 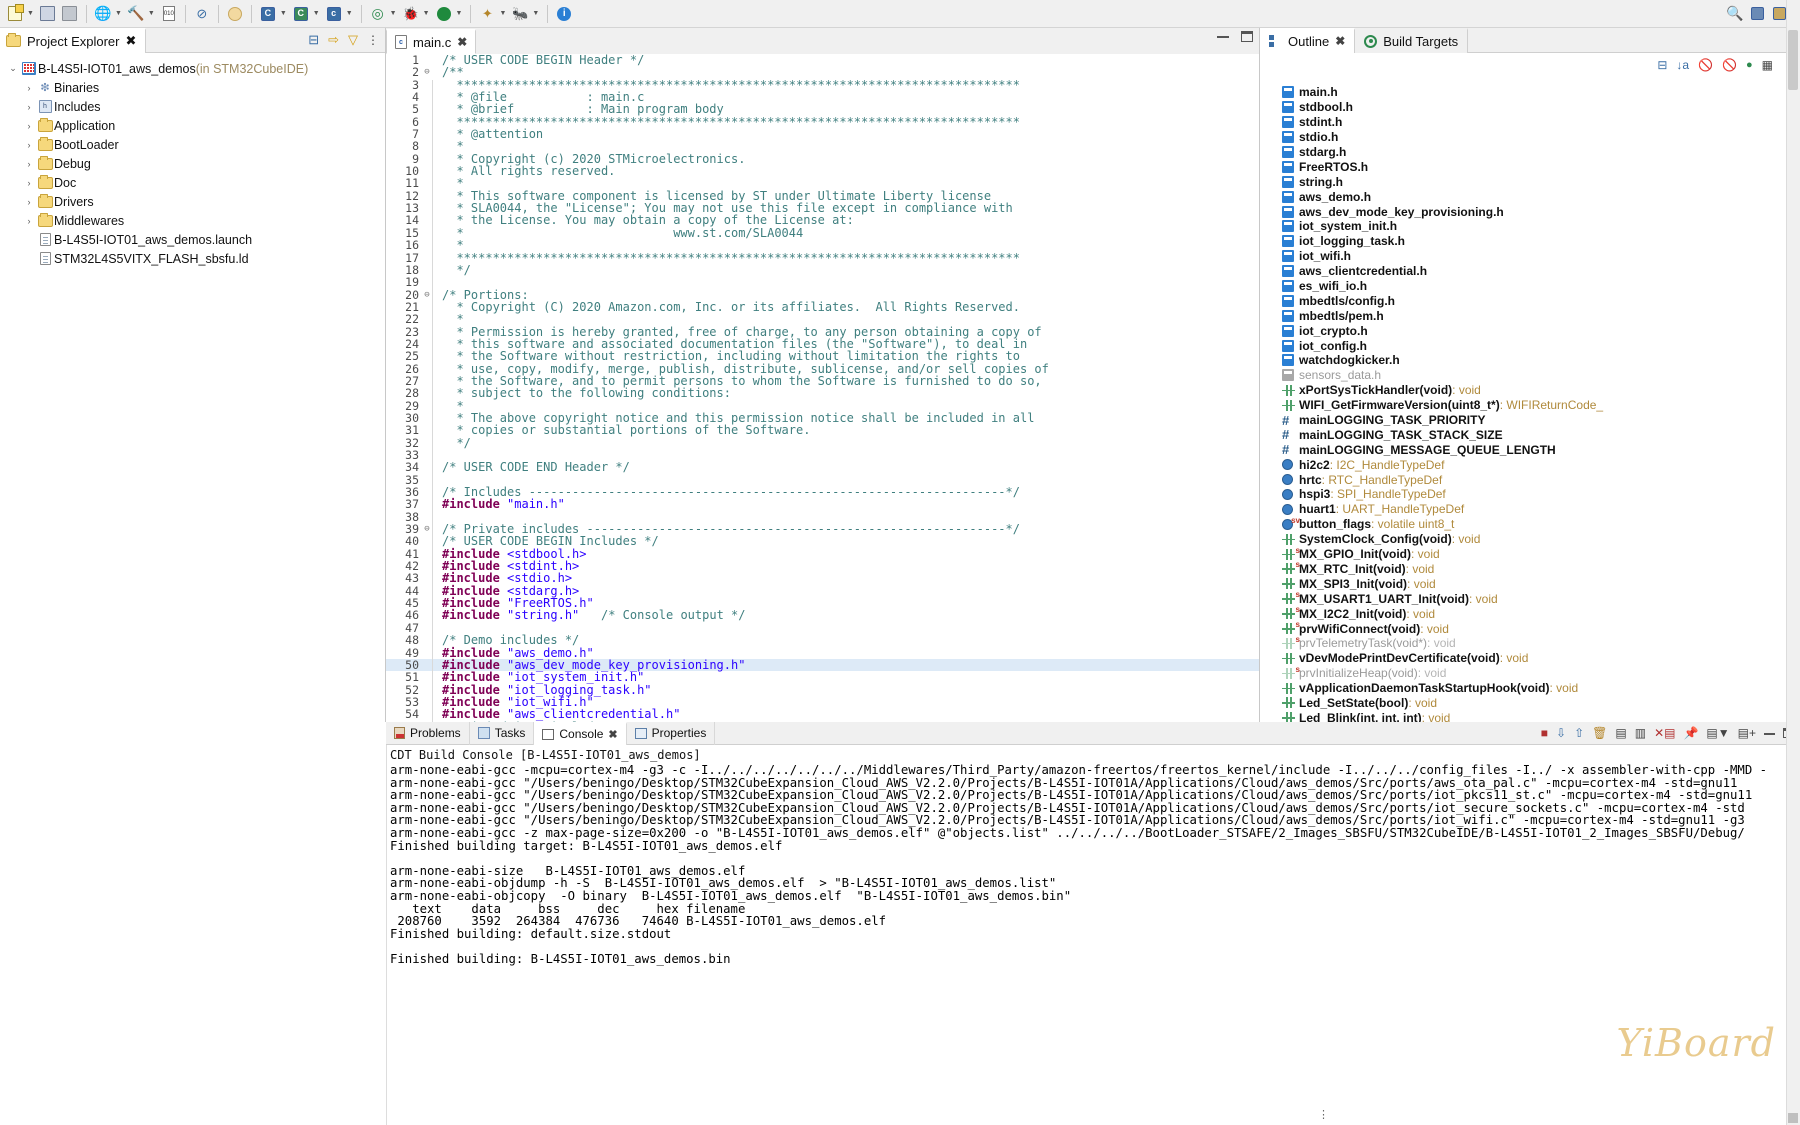 What do you see at coordinates (1544, 733) in the screenshot?
I see `terminate-icon: ■` at bounding box center [1544, 733].